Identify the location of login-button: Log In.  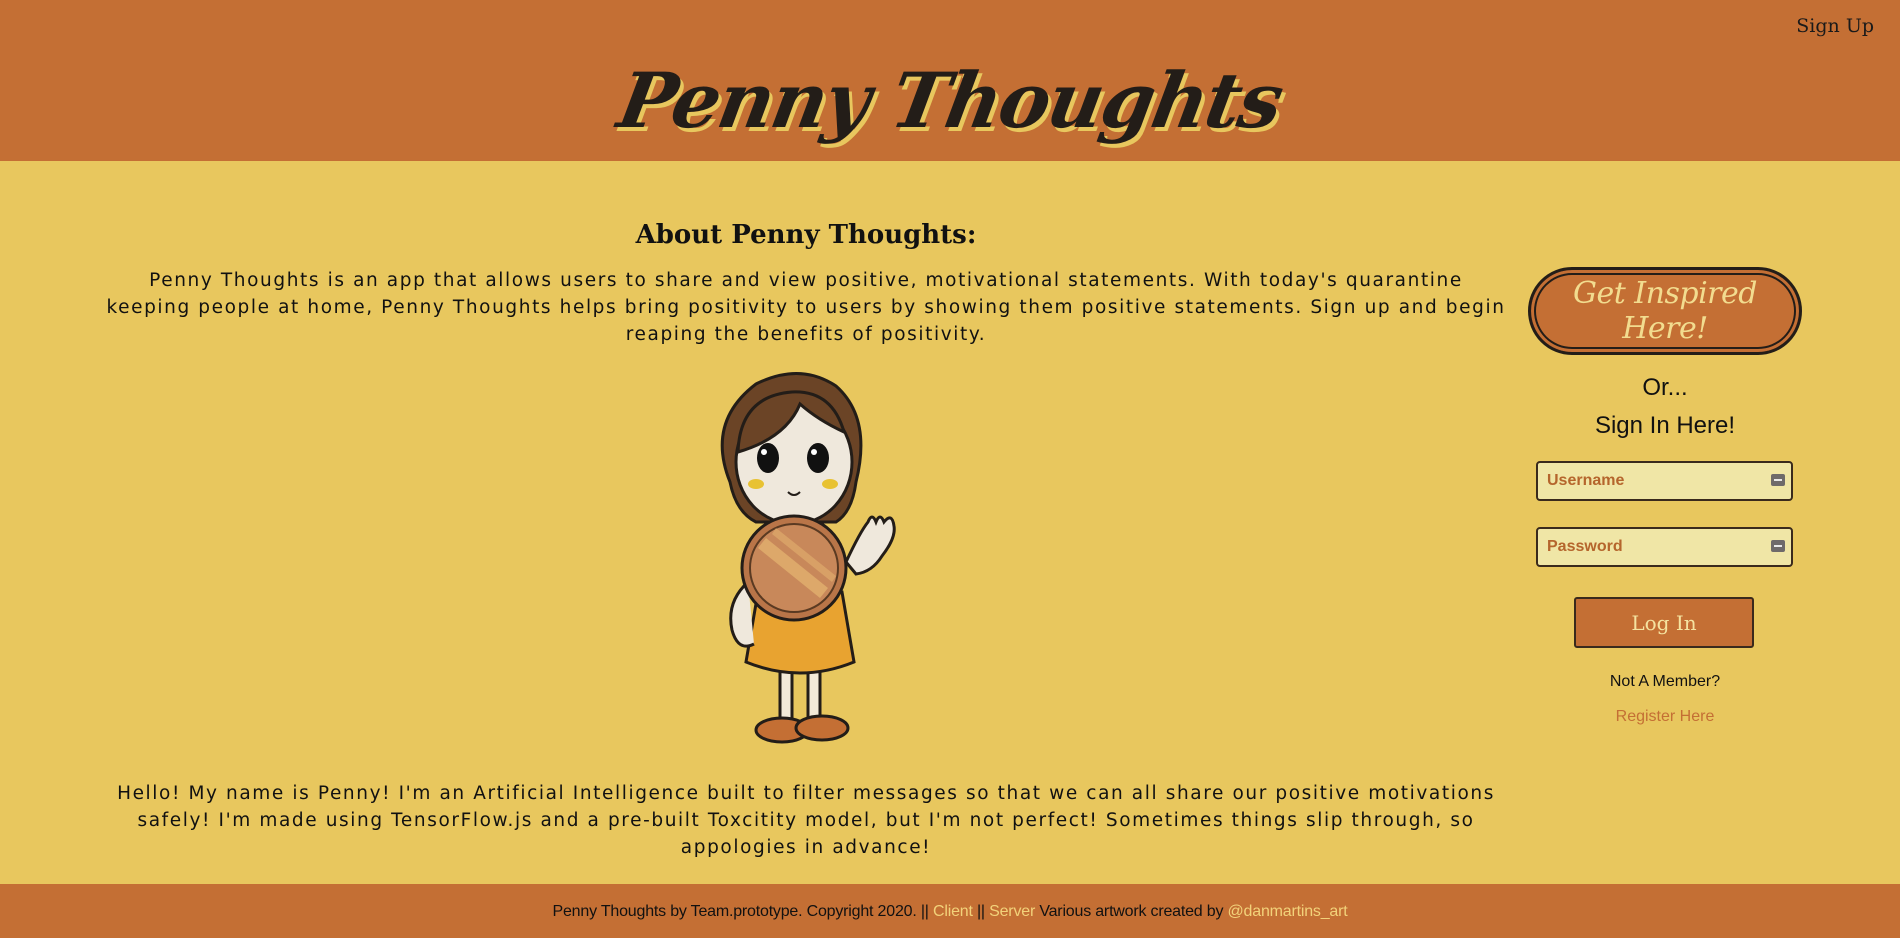
(1664, 622).